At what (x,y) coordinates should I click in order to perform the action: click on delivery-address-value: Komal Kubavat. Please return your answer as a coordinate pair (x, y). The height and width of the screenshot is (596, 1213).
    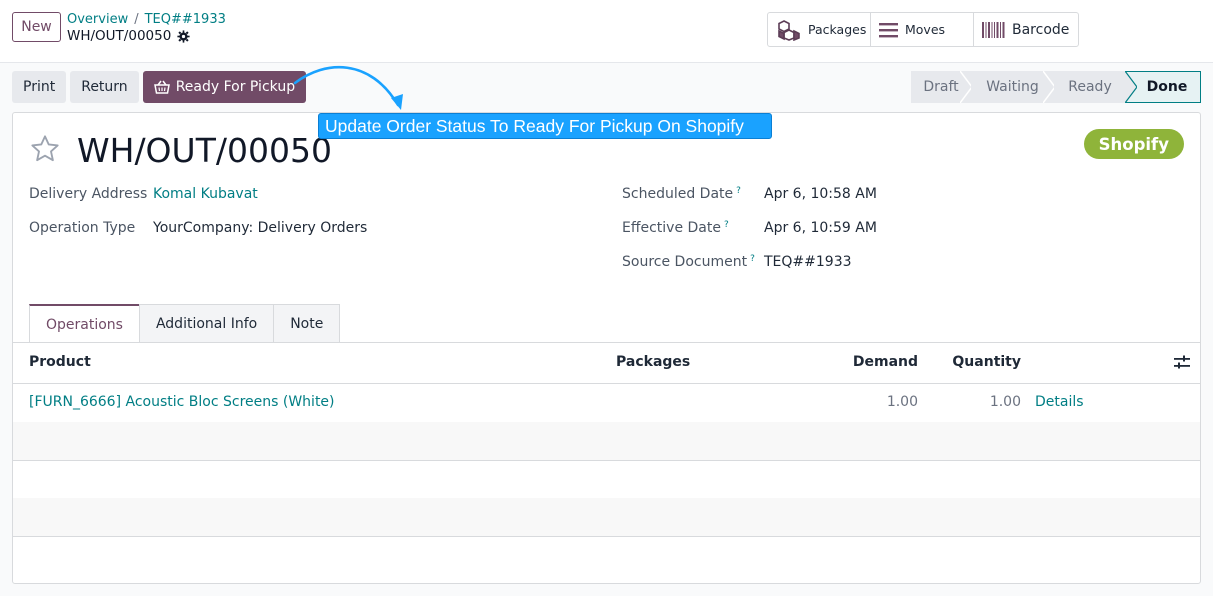
    Looking at the image, I should click on (205, 194).